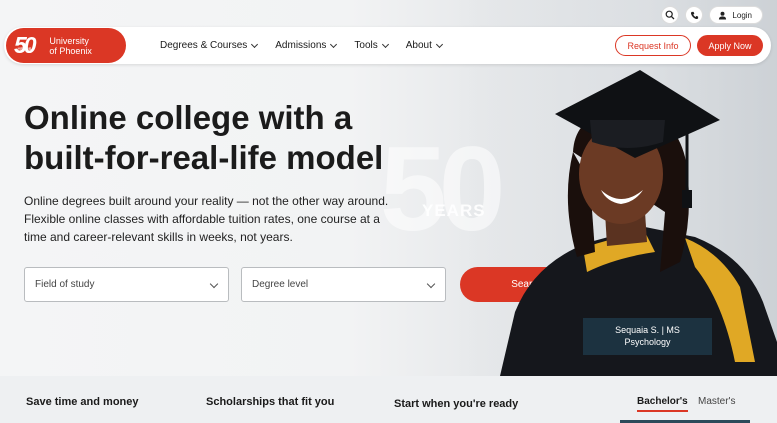 Image resolution: width=777 pixels, height=423 pixels. I want to click on field-of-study-placeholder: Field of study, so click(65, 284).